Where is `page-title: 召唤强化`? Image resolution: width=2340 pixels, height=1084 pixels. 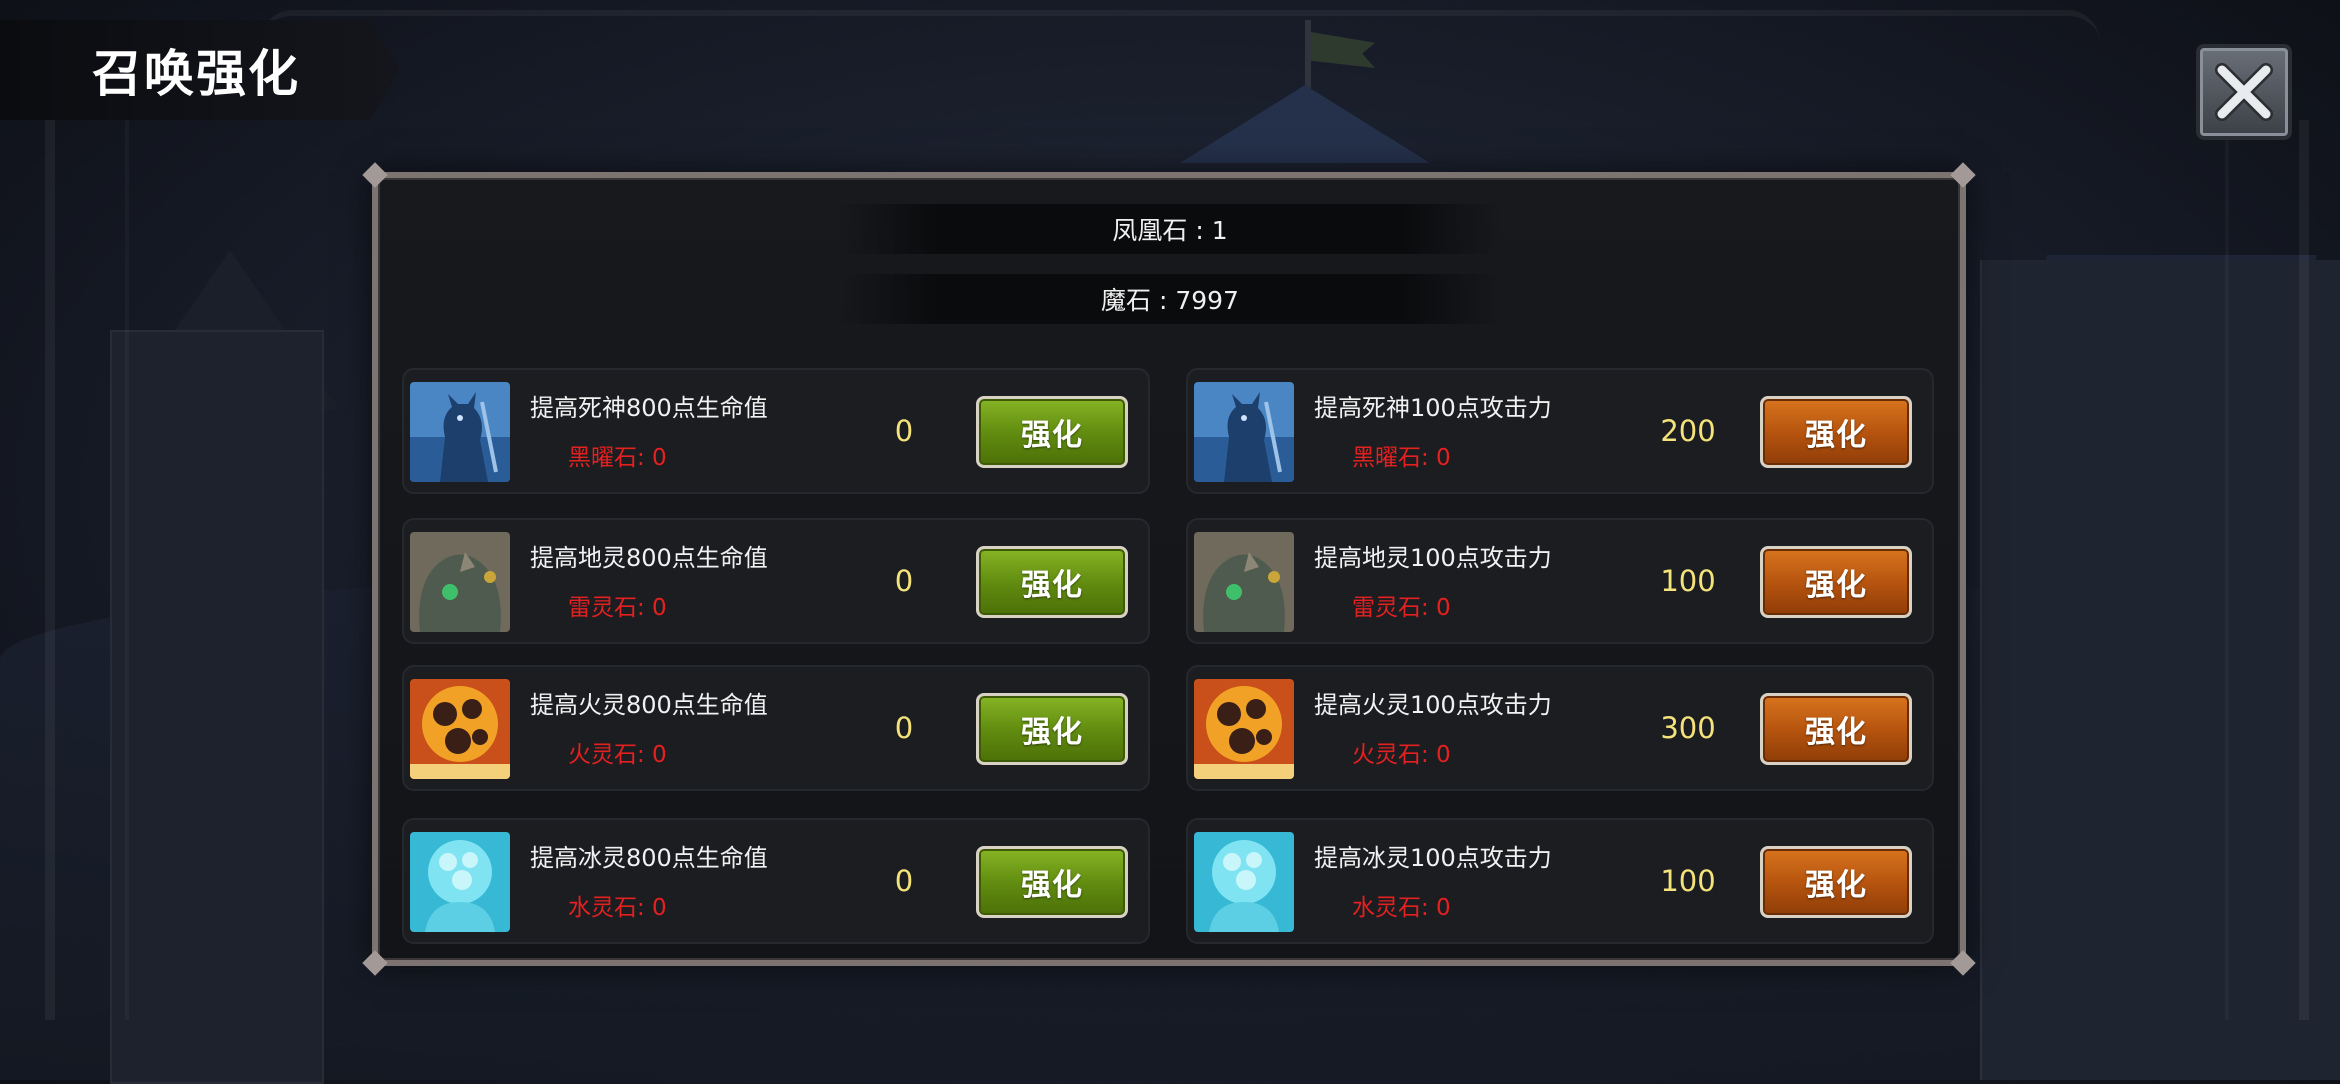 page-title: 召唤强化 is located at coordinates (196, 74).